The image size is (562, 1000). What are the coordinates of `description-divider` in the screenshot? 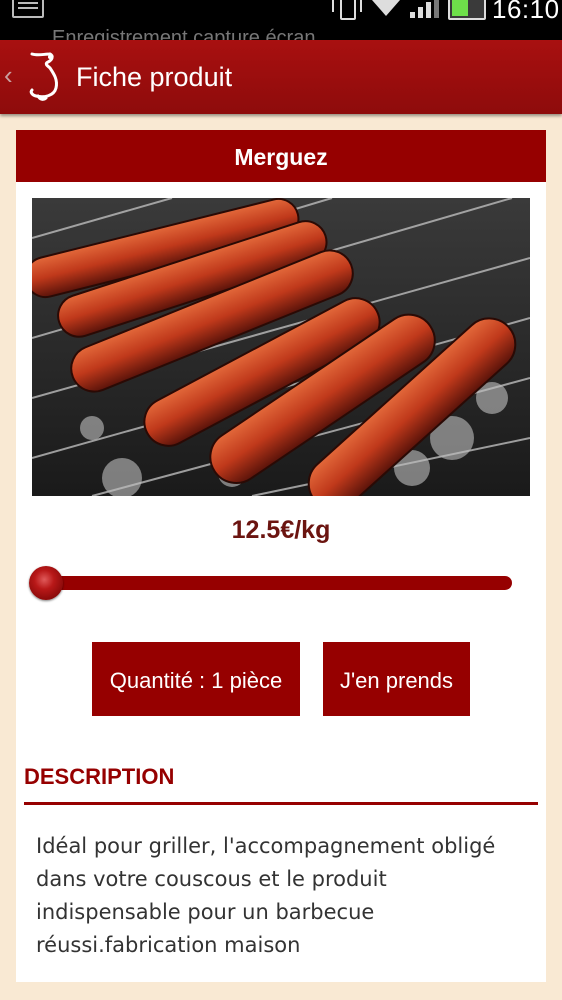 It's located at (281, 803).